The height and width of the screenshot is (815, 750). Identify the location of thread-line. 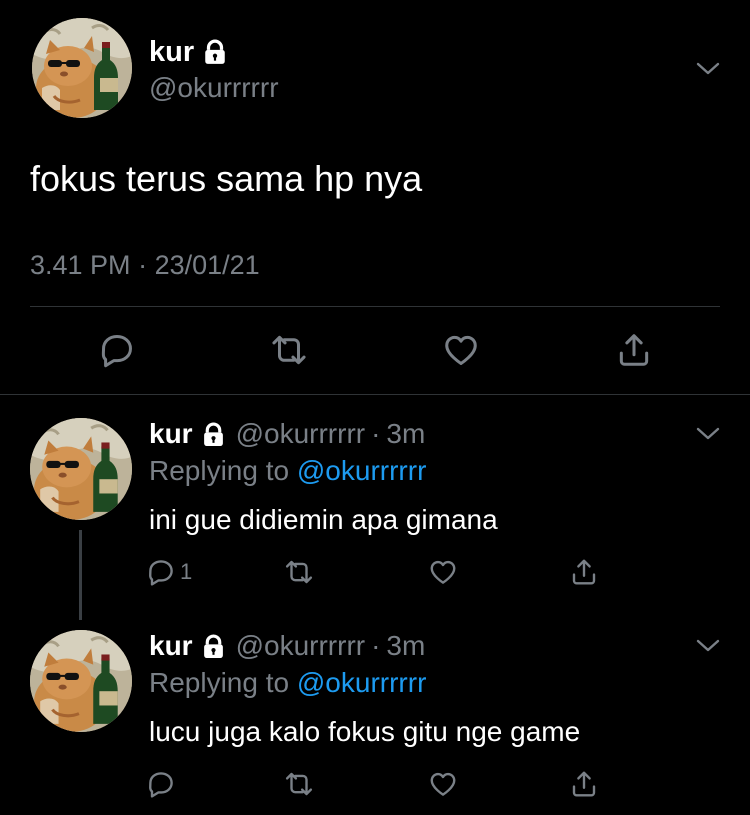
(80, 575).